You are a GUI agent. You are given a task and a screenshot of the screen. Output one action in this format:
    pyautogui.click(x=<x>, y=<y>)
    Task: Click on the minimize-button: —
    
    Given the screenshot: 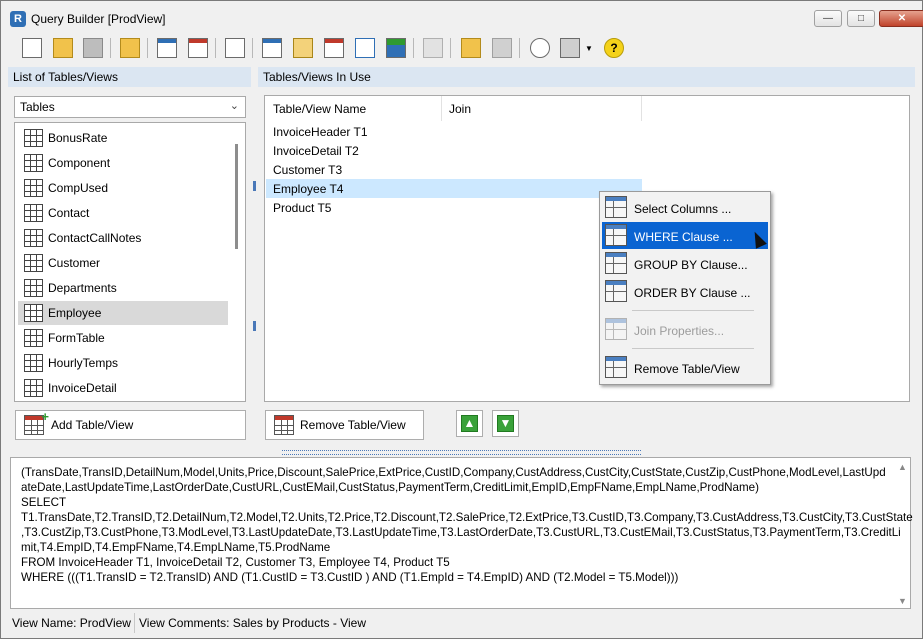 What is the action you would take?
    pyautogui.click(x=828, y=18)
    